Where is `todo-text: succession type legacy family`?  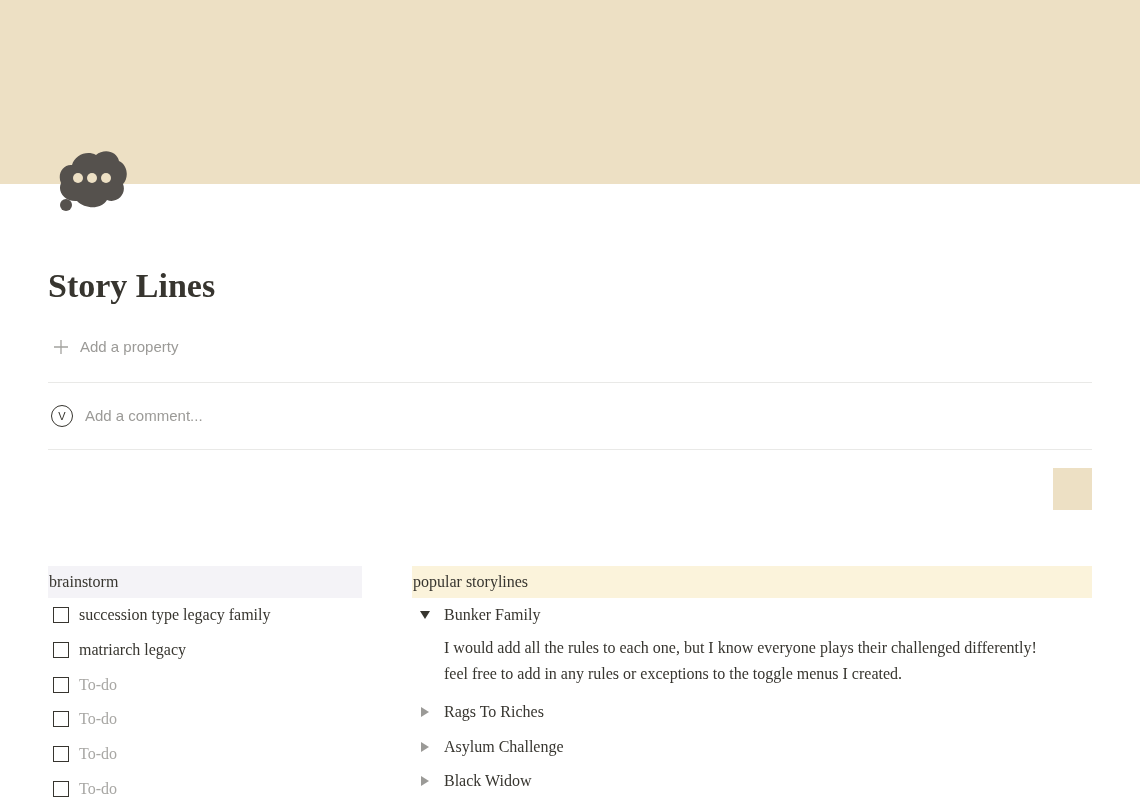 todo-text: succession type legacy family is located at coordinates (175, 615).